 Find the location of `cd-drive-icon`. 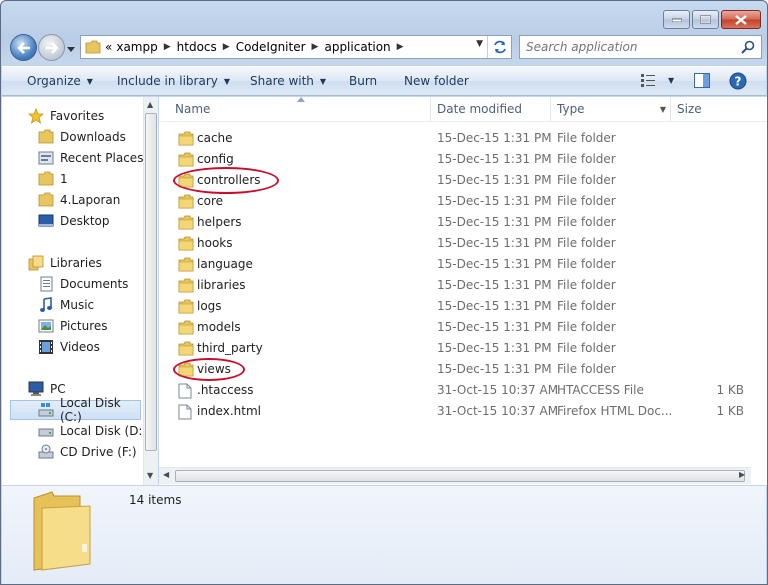

cd-drive-icon is located at coordinates (46, 451).